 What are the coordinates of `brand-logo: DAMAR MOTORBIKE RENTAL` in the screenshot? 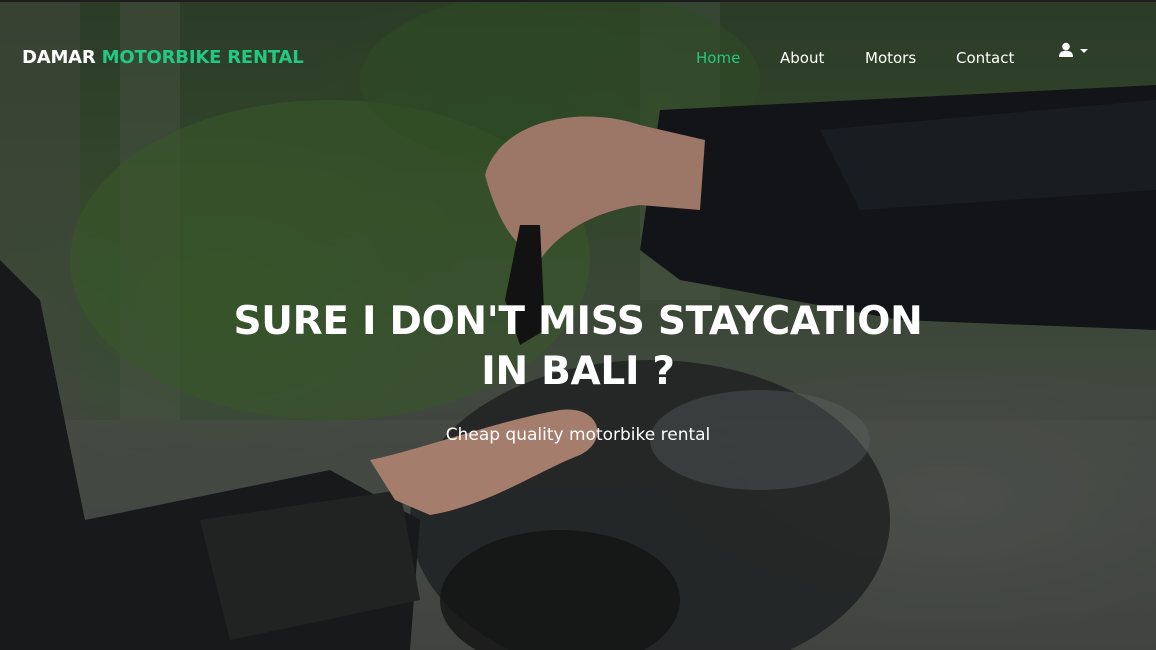 It's located at (163, 57).